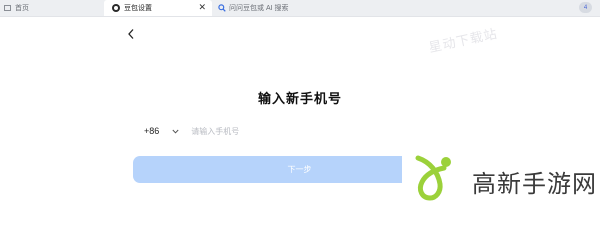 The width and height of the screenshot is (600, 240). I want to click on tab-search-label: 问问豆包或 AI 搜索, so click(259, 8).